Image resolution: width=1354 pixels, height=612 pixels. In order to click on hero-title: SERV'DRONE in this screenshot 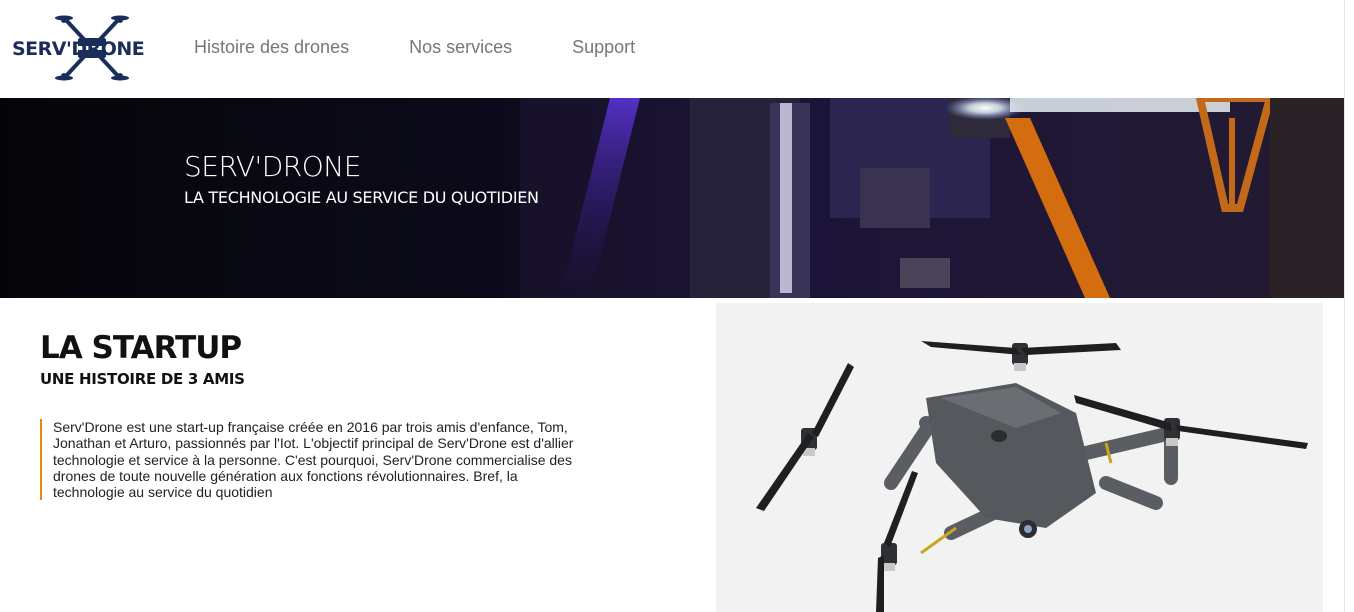, I will do `click(272, 166)`.